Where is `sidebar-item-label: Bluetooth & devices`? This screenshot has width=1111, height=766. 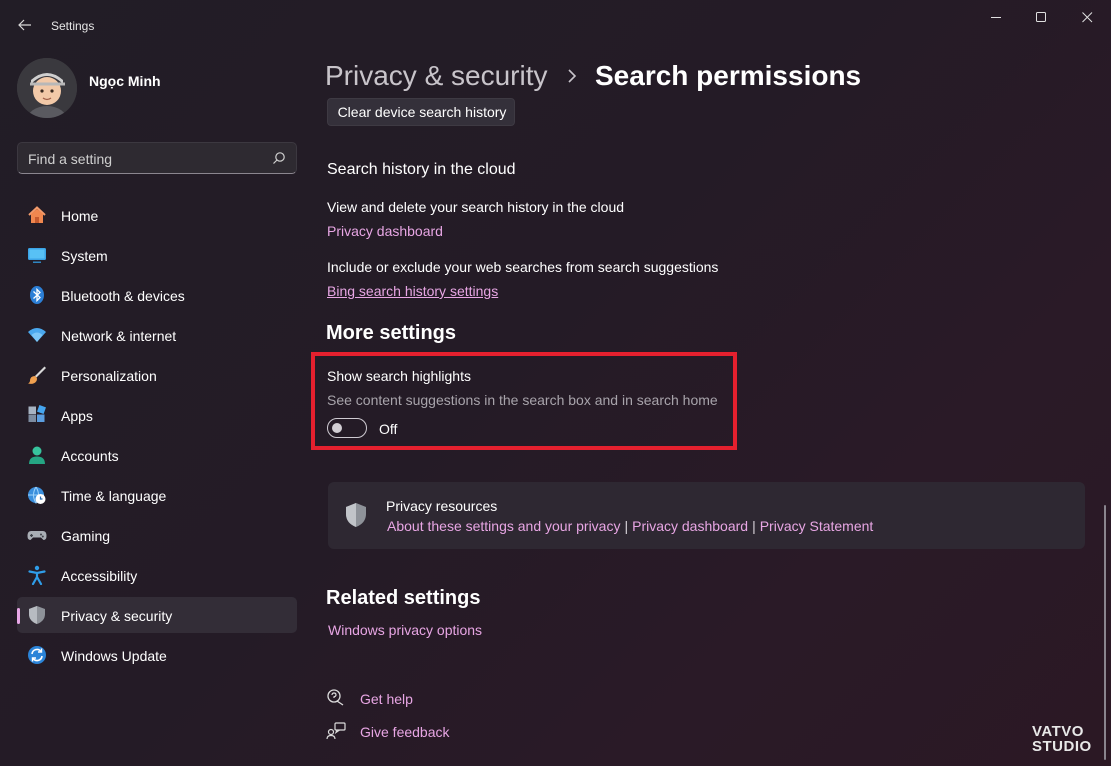
sidebar-item-label: Bluetooth & devices is located at coordinates (123, 296).